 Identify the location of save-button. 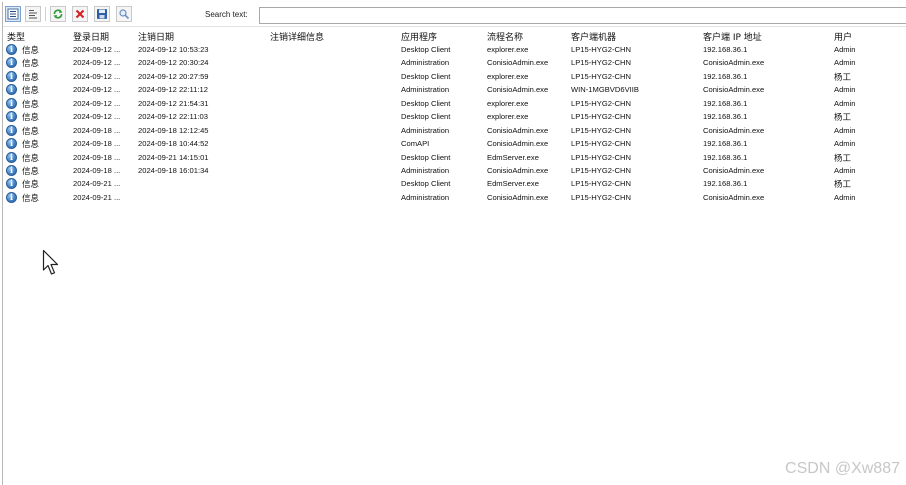
(102, 14).